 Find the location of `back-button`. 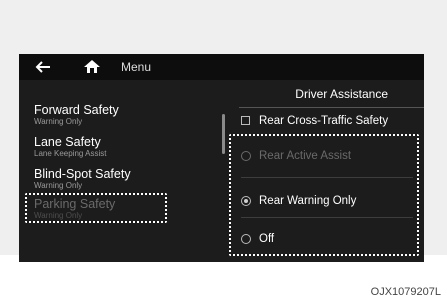

back-button is located at coordinates (44, 67).